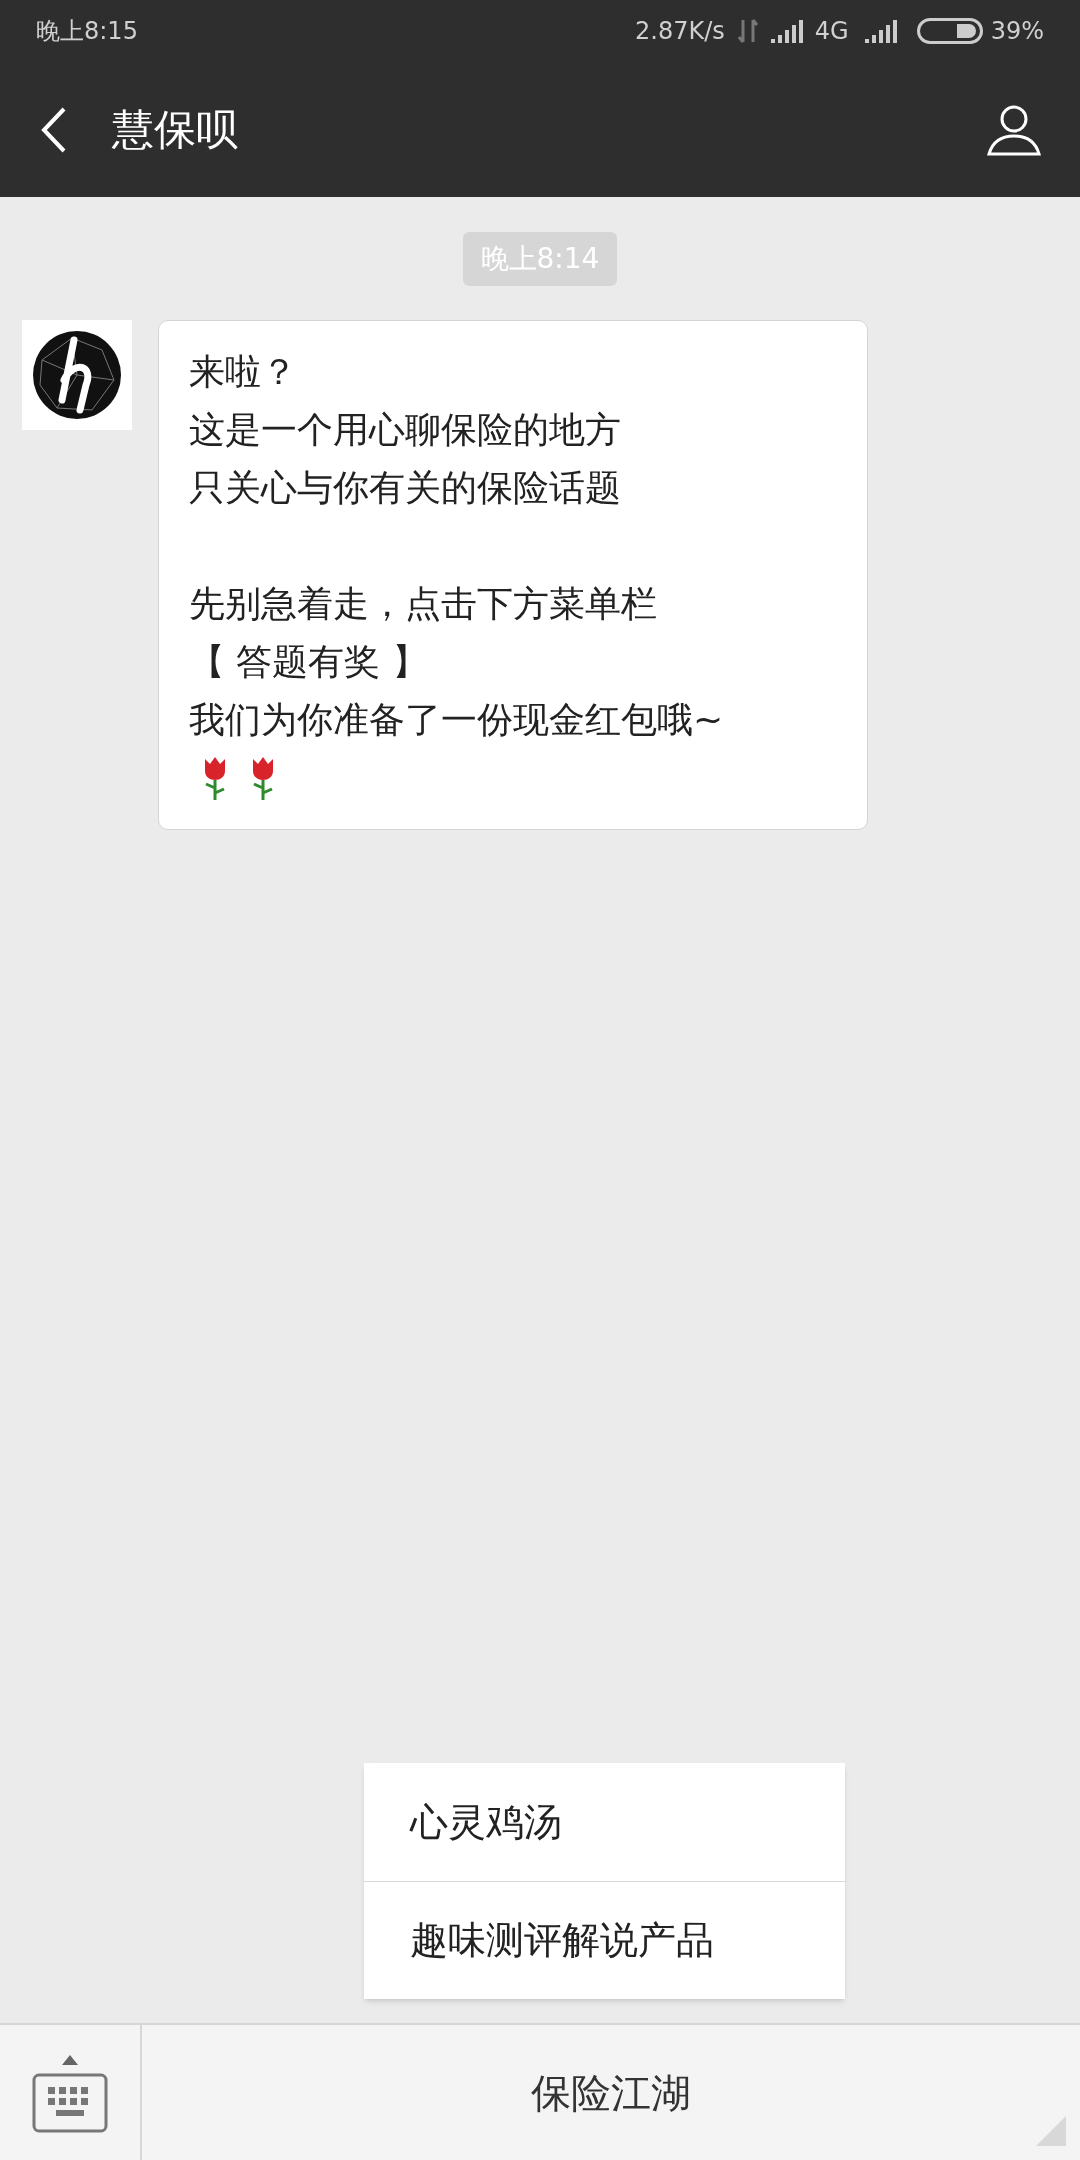 This screenshot has height=2160, width=1080. I want to click on network-type: 4G, so click(831, 31).